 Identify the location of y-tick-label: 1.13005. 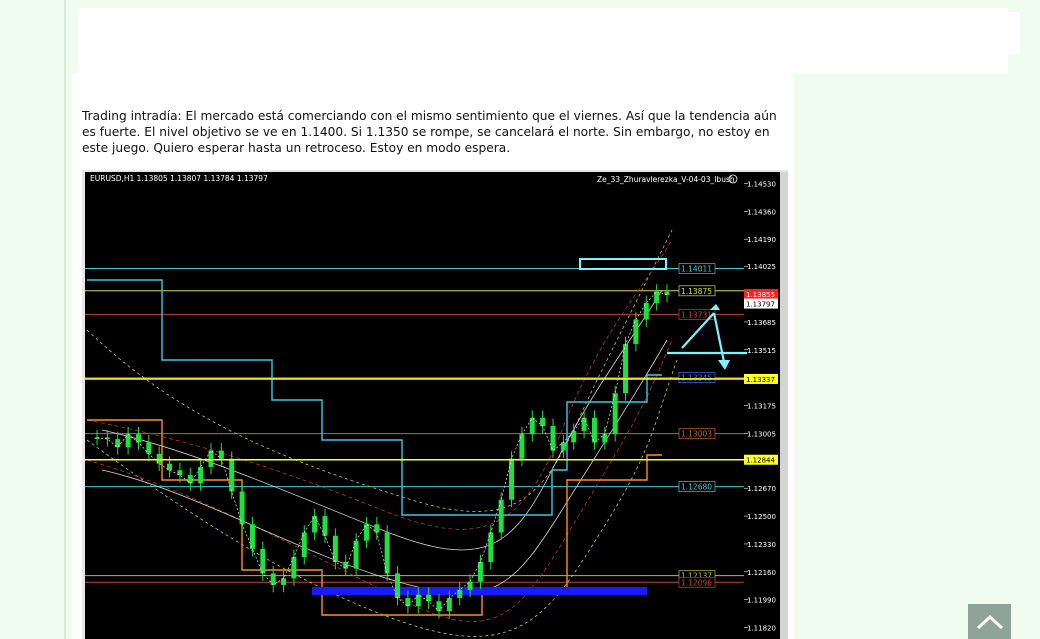
(761, 434).